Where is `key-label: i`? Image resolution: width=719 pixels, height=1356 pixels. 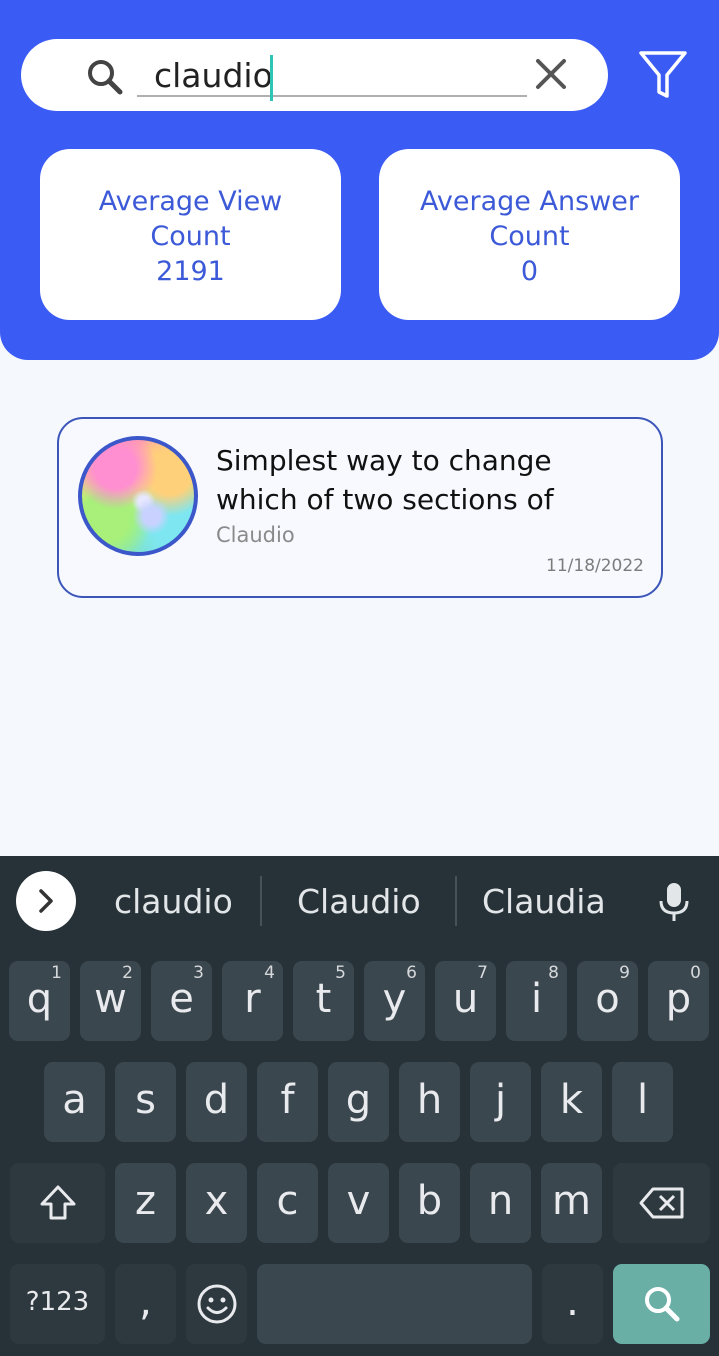 key-label: i is located at coordinates (536, 999).